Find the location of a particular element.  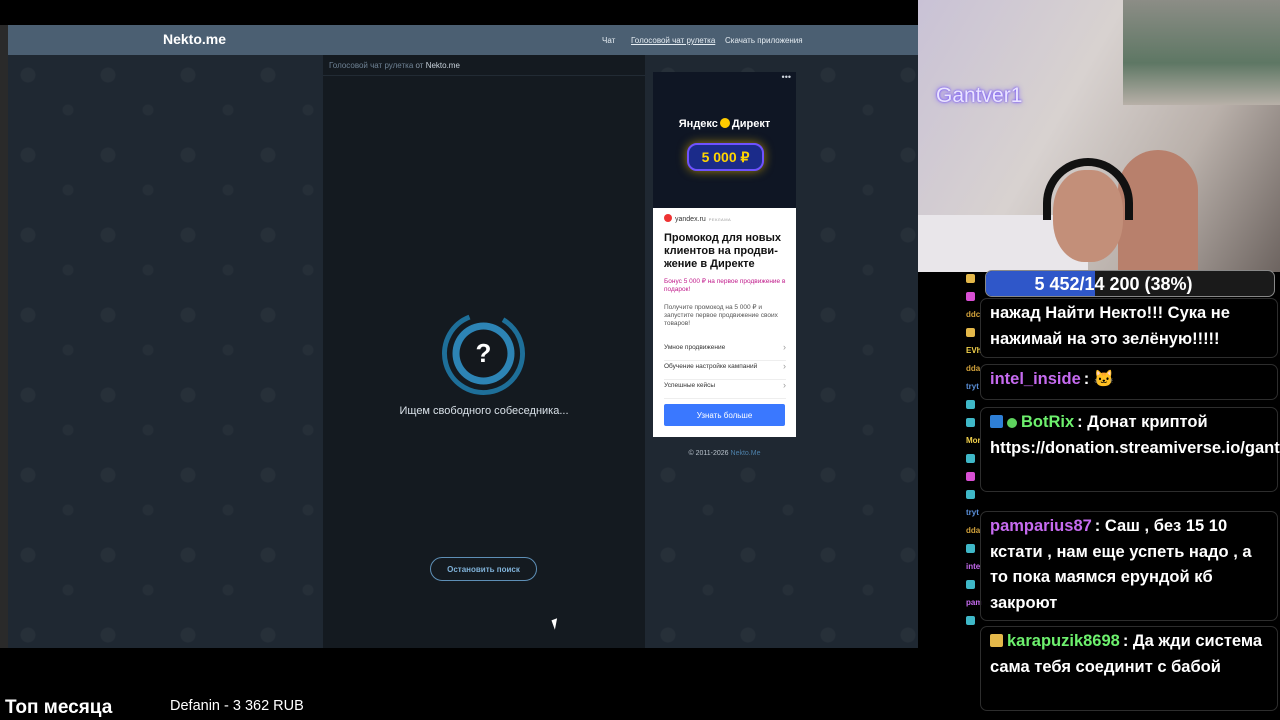

ad-brand: Яндекс Директ is located at coordinates (724, 124).